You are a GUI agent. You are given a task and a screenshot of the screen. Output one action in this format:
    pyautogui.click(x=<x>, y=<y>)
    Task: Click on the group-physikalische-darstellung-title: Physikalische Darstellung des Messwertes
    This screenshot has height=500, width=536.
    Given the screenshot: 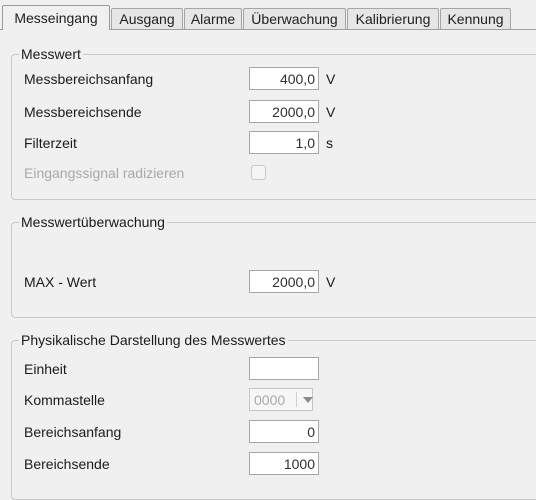 What is the action you would take?
    pyautogui.click(x=153, y=340)
    